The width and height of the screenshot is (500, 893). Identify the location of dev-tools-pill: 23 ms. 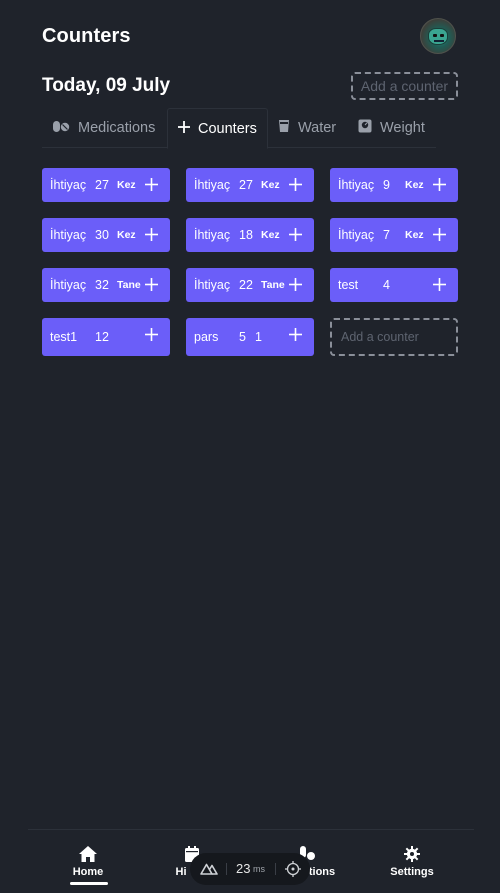
(250, 869).